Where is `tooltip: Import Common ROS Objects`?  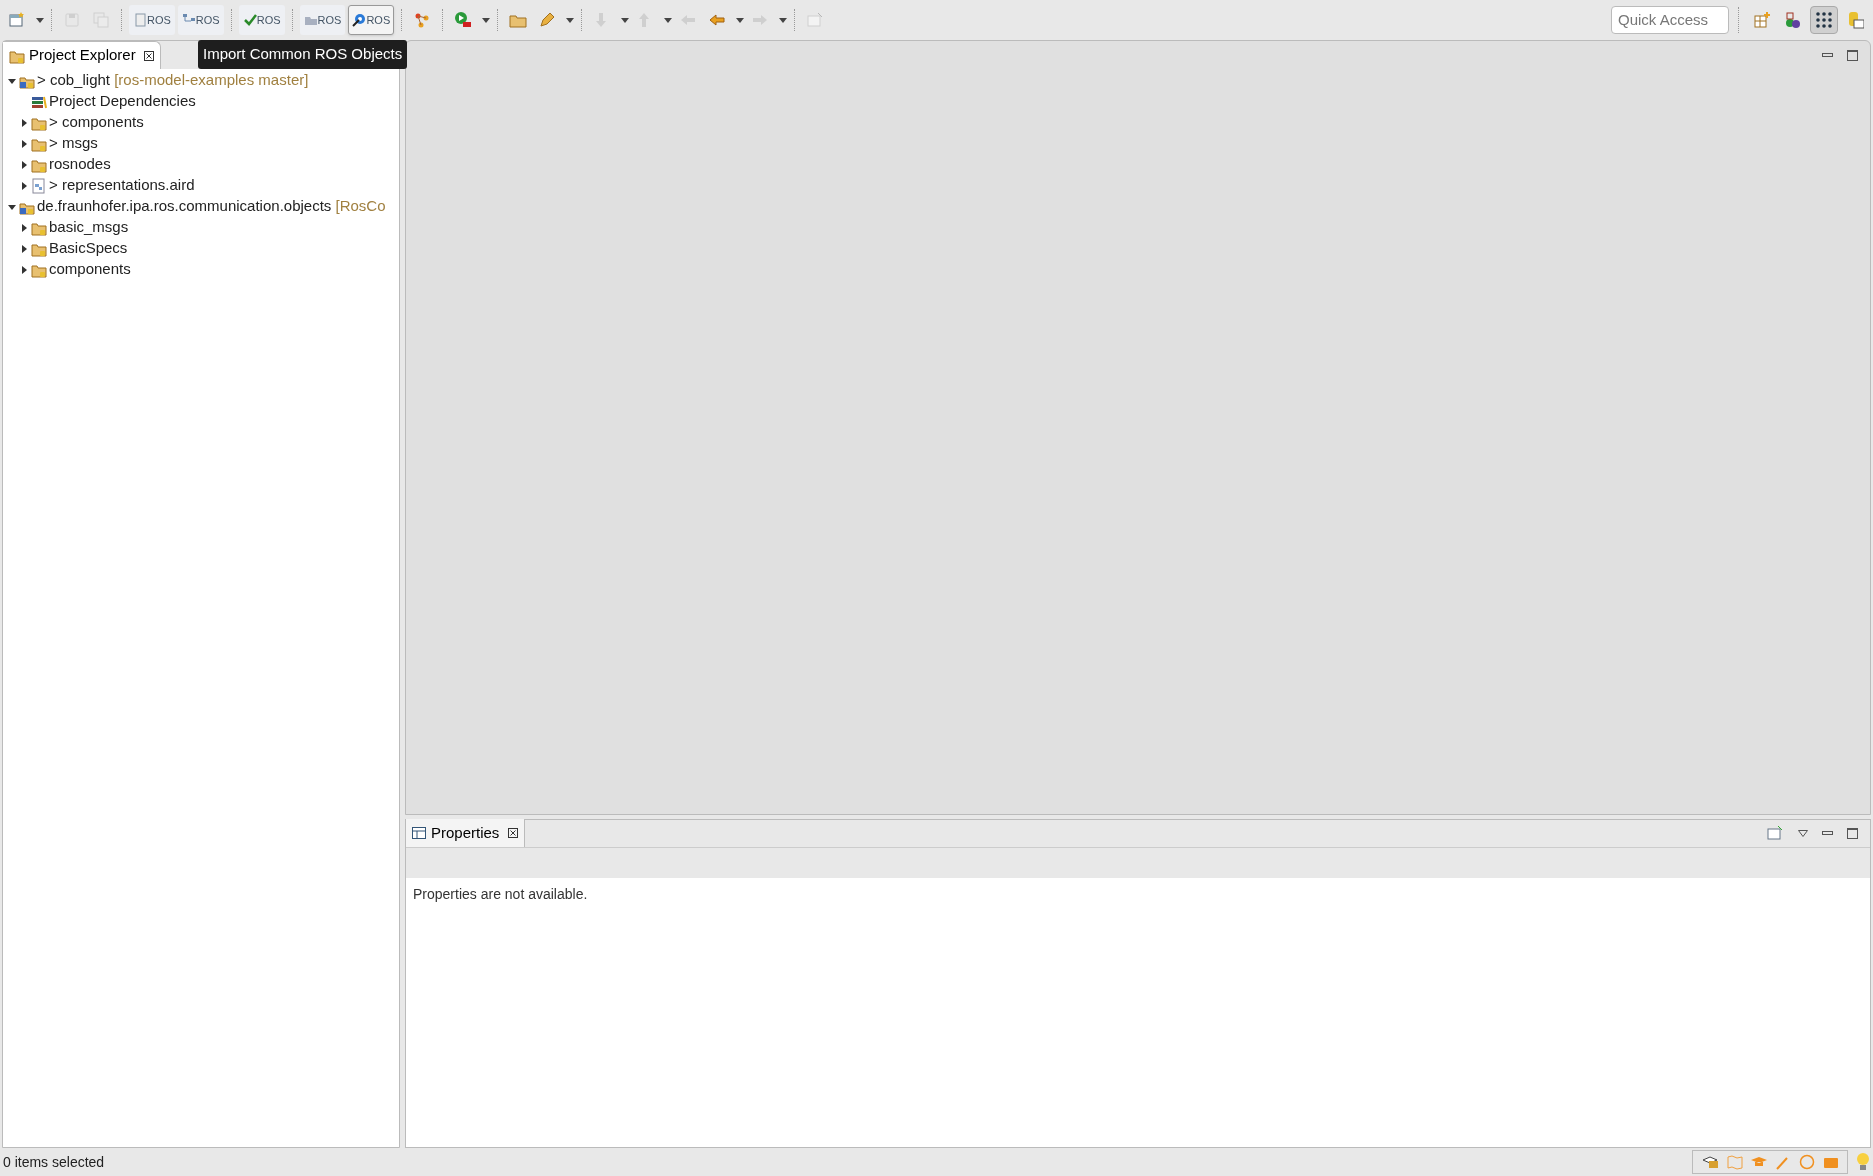
tooltip: Import Common ROS Objects is located at coordinates (303, 54).